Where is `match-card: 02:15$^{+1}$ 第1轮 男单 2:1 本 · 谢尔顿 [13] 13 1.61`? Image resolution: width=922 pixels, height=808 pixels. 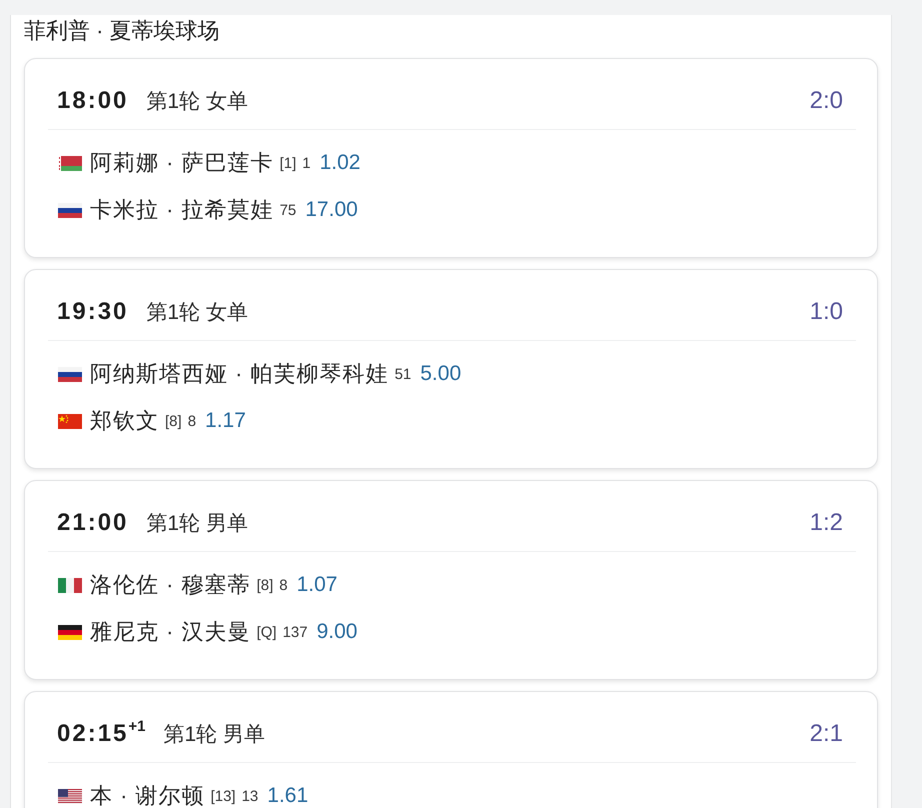
match-card: 02:15$^{+1}$ 第1轮 男单 2:1 本 · 谢尔顿 [13] 13 1.61 is located at coordinates (451, 749).